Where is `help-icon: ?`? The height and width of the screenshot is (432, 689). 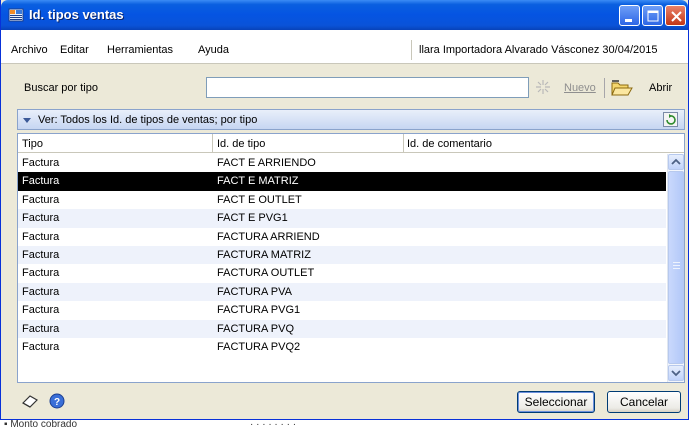
help-icon: ? is located at coordinates (57, 401).